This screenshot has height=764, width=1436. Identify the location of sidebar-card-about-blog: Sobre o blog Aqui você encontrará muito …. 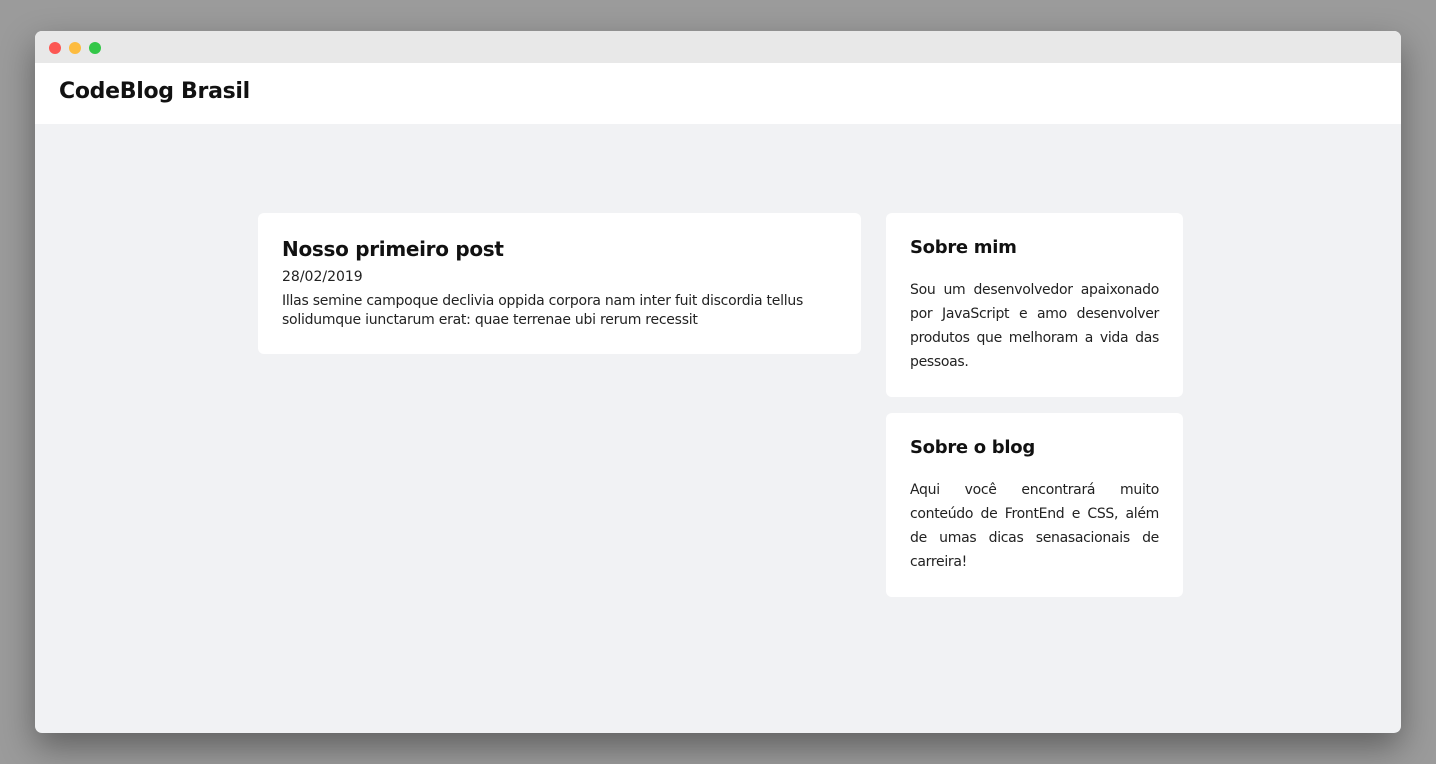
(1034, 505).